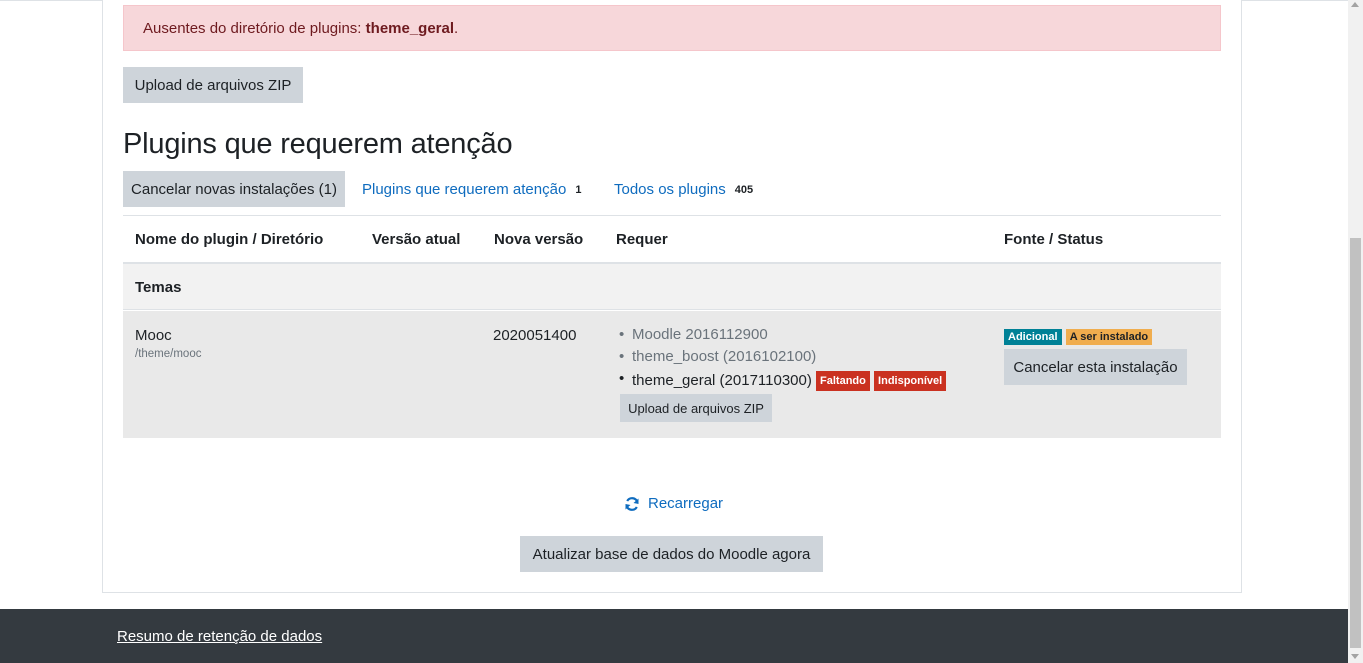 The height and width of the screenshot is (663, 1363). Describe the element at coordinates (632, 503) in the screenshot. I see `refresh-icon` at that location.